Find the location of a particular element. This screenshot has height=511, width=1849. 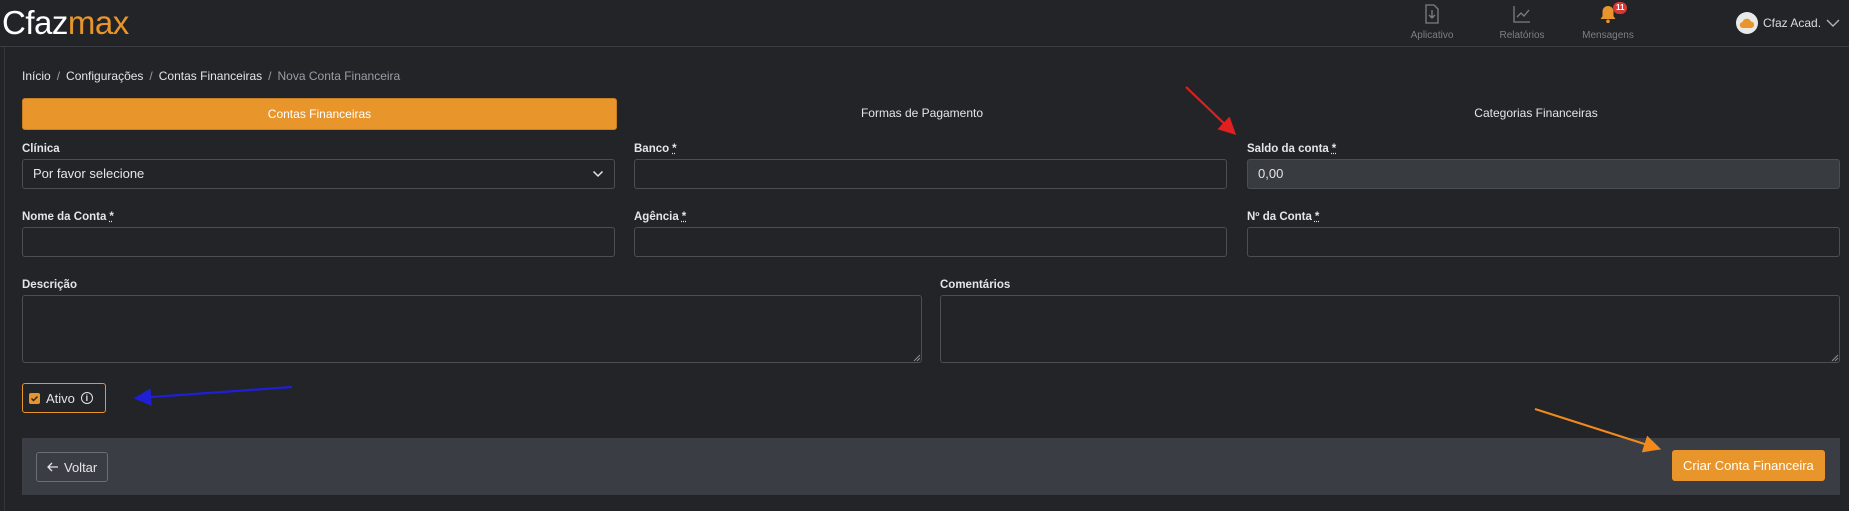

back-button: Voltar is located at coordinates (72, 467).